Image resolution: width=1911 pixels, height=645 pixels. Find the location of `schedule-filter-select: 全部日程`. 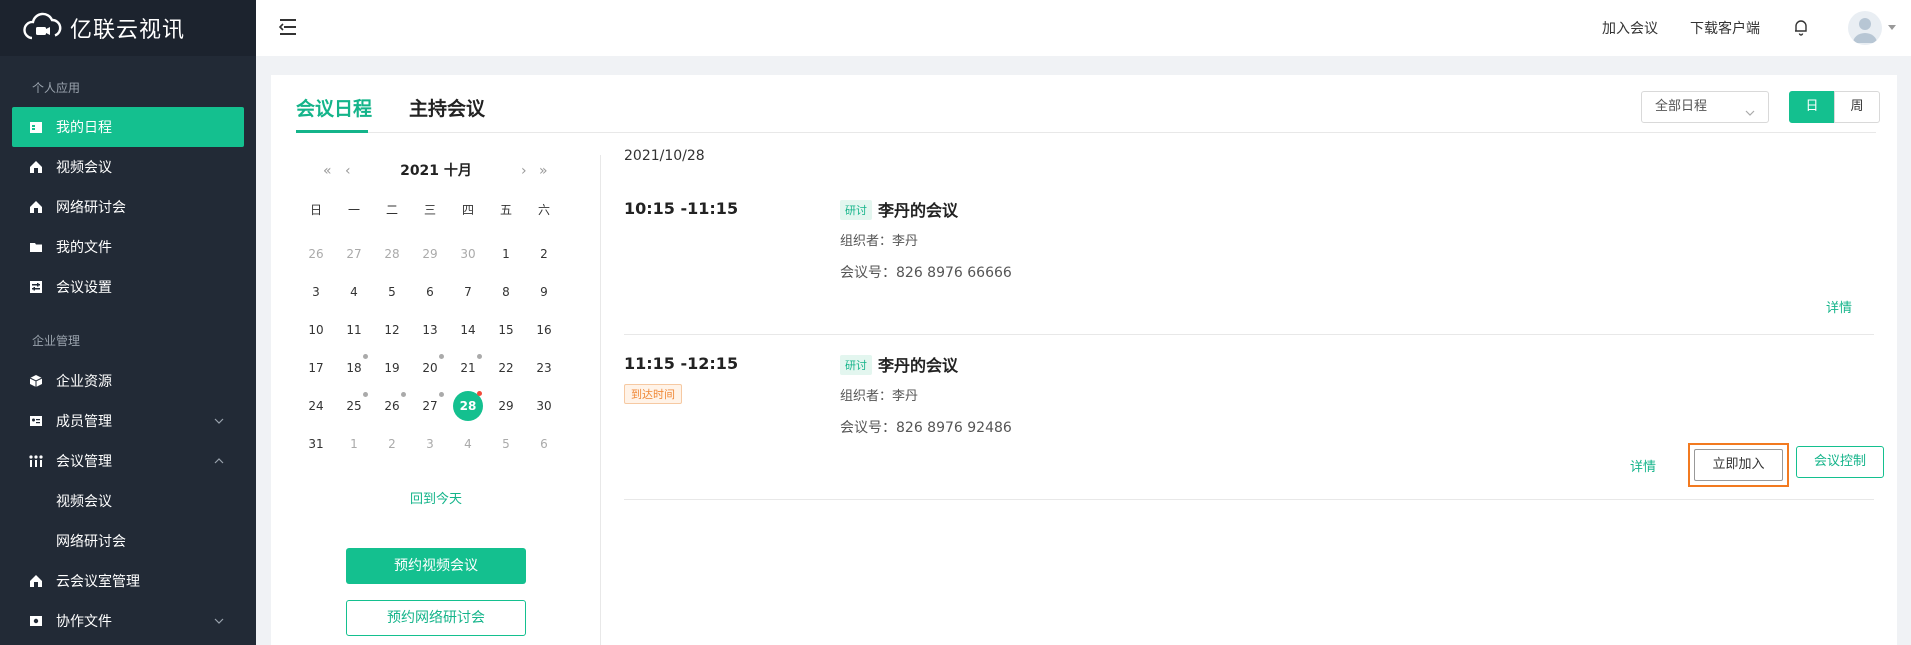

schedule-filter-select: 全部日程 is located at coordinates (1705, 107).